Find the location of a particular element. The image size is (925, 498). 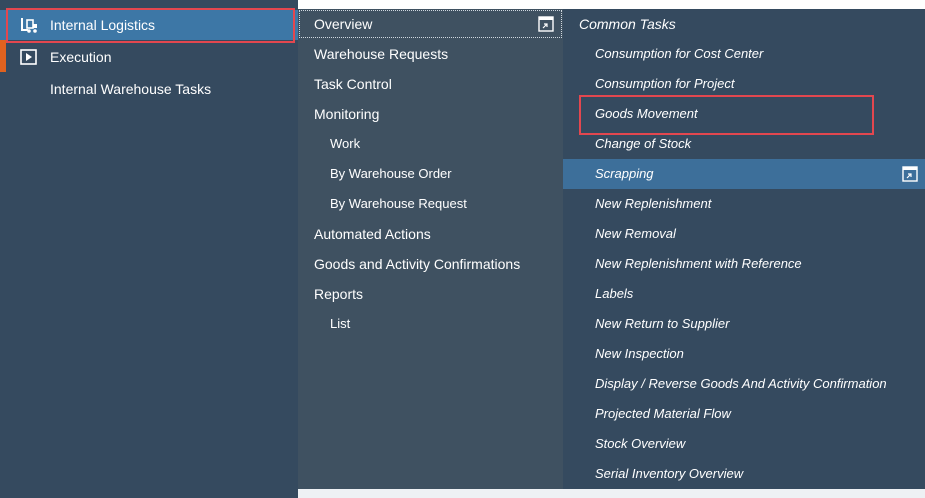

menu-item-by-warehouse-request: By Warehouse Request is located at coordinates (398, 204).